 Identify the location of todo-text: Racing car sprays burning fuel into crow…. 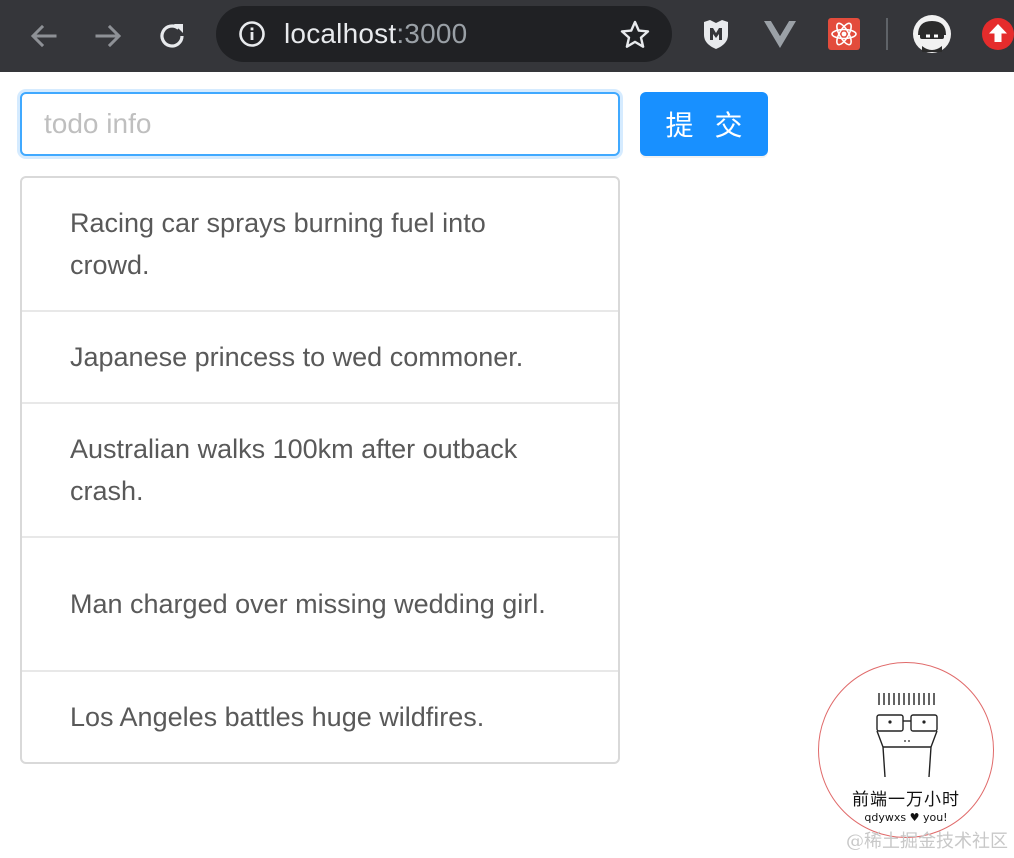
(278, 244).